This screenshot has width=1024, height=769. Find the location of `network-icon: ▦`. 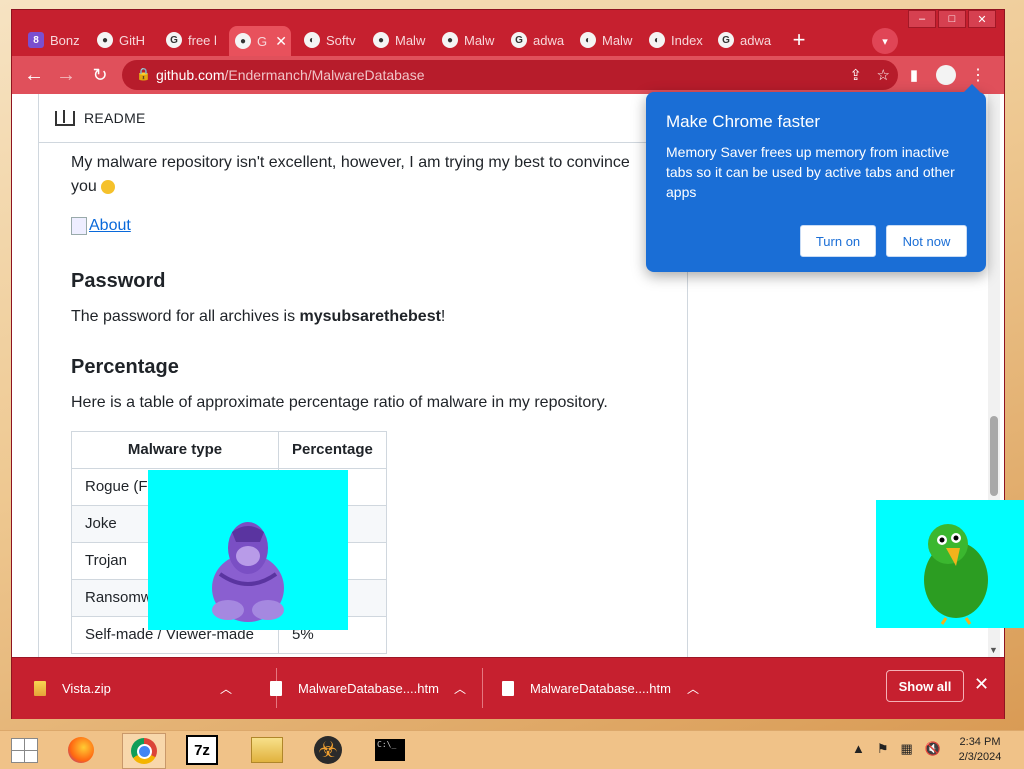

network-icon: ▦ is located at coordinates (907, 749).